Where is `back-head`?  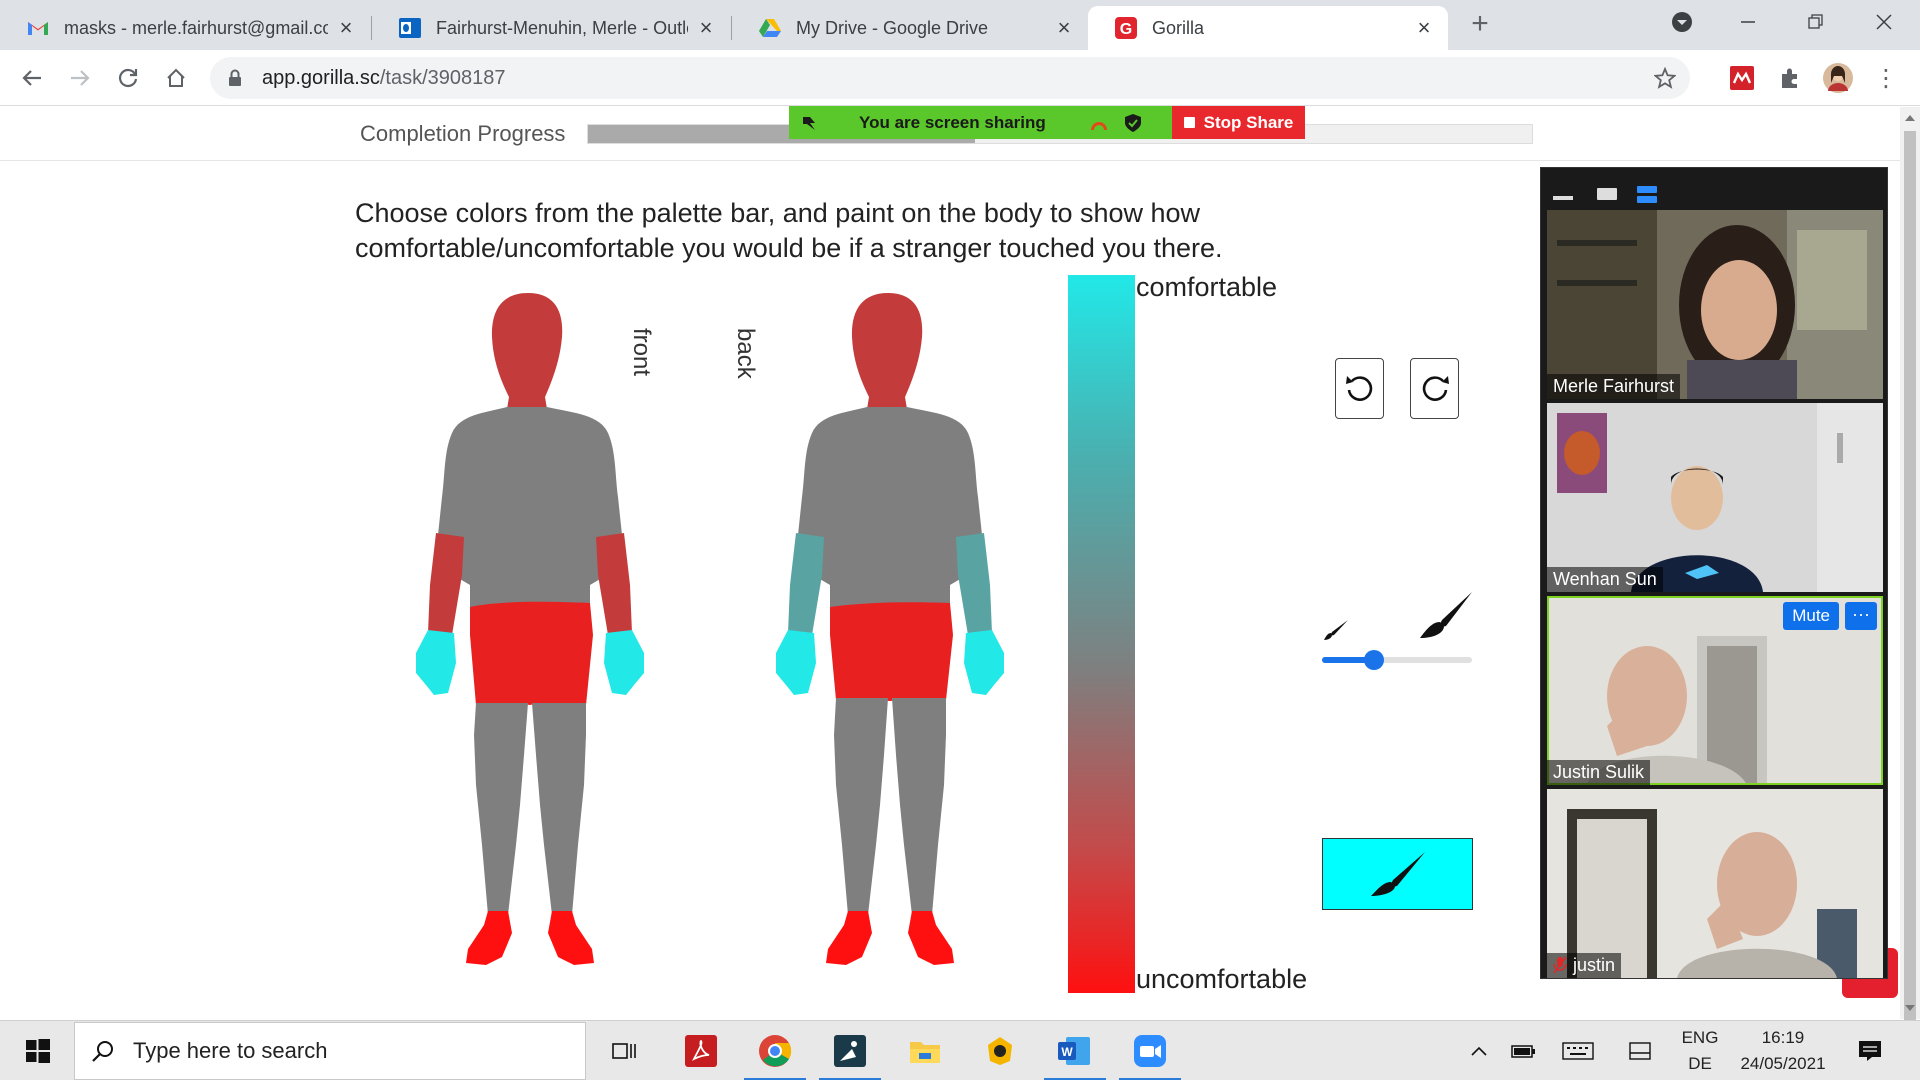
back-head is located at coordinates (887, 351).